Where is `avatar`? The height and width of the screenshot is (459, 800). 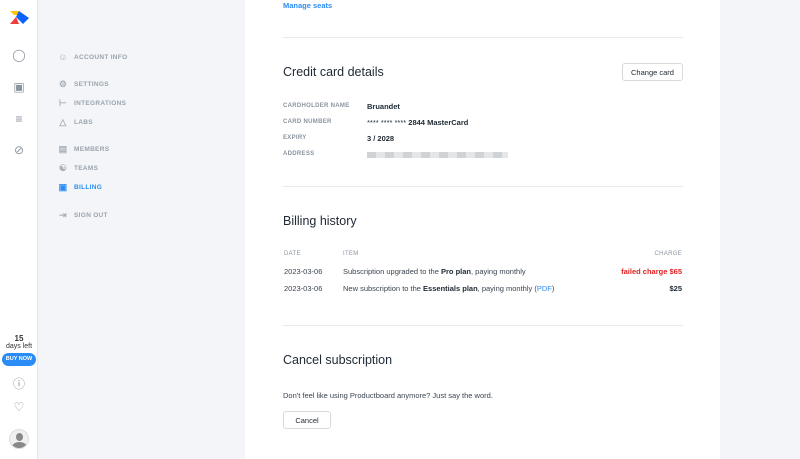 avatar is located at coordinates (19, 439).